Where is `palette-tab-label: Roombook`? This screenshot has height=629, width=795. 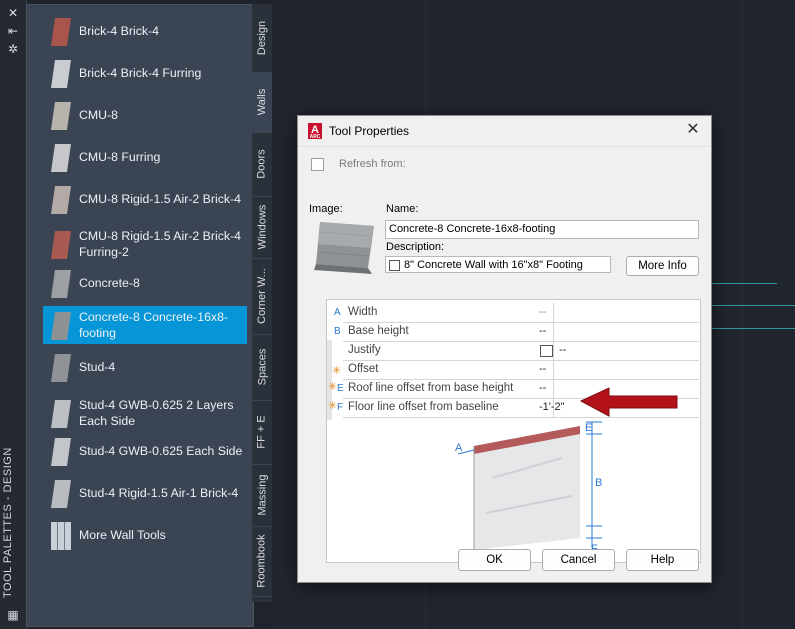 palette-tab-label: Roombook is located at coordinates (262, 561).